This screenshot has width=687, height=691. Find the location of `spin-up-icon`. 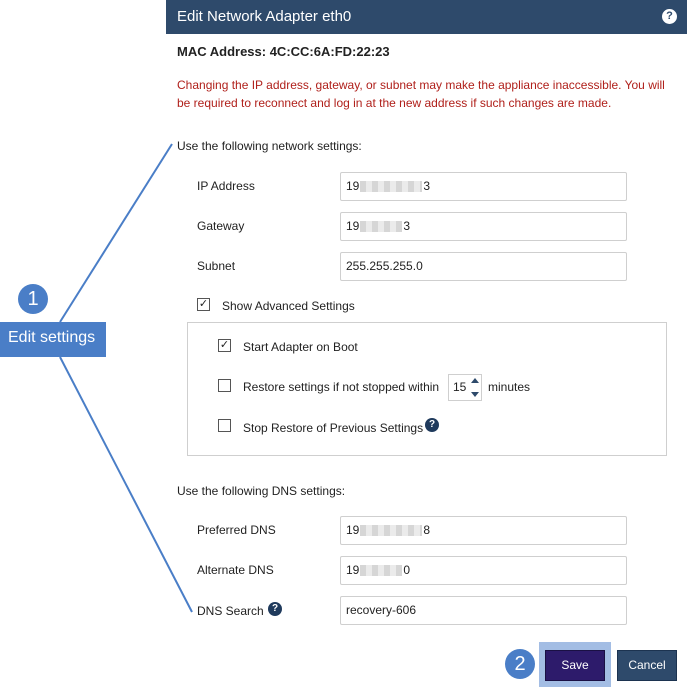

spin-up-icon is located at coordinates (475, 380).